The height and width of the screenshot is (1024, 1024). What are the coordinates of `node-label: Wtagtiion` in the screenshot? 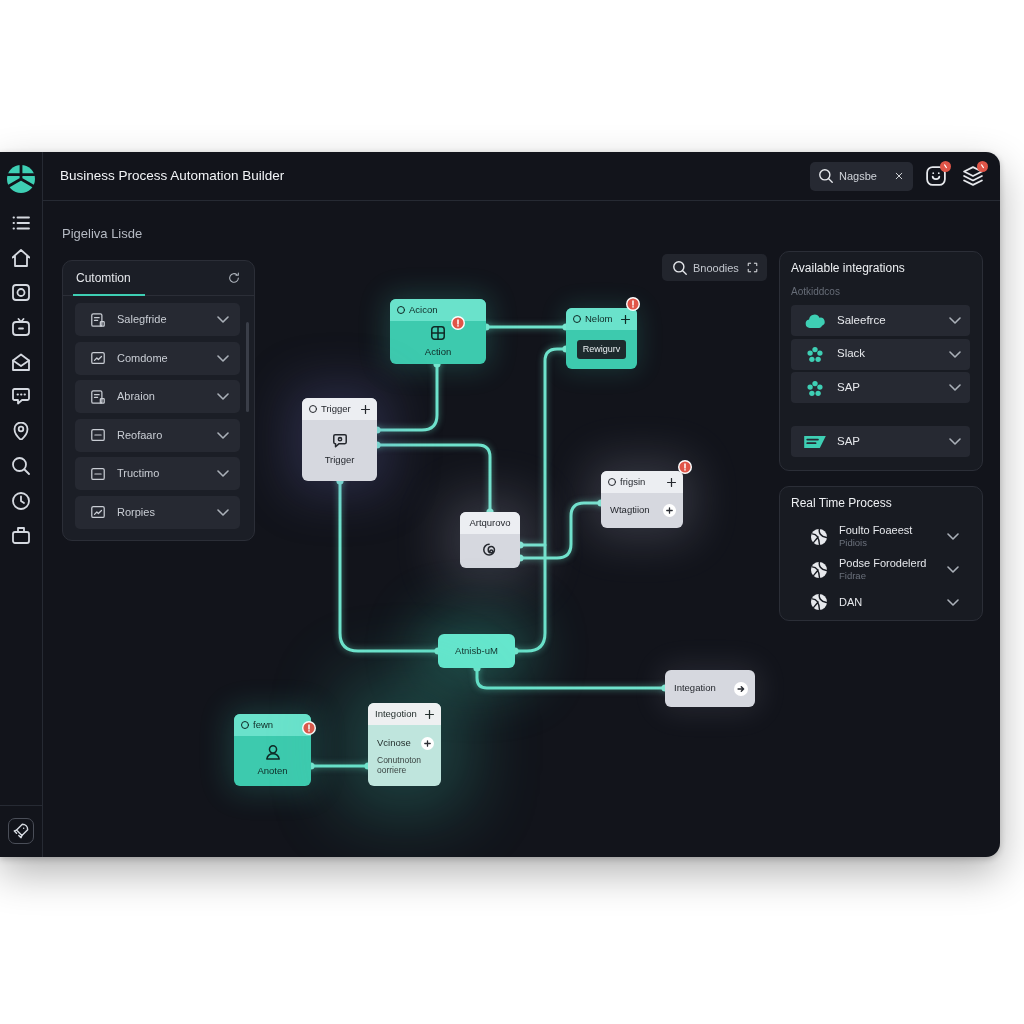 It's located at (630, 510).